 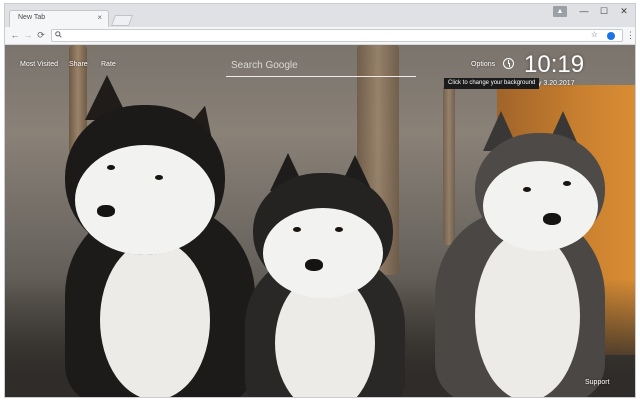 What do you see at coordinates (32, 17) in the screenshot?
I see `tab-title: New Tab` at bounding box center [32, 17].